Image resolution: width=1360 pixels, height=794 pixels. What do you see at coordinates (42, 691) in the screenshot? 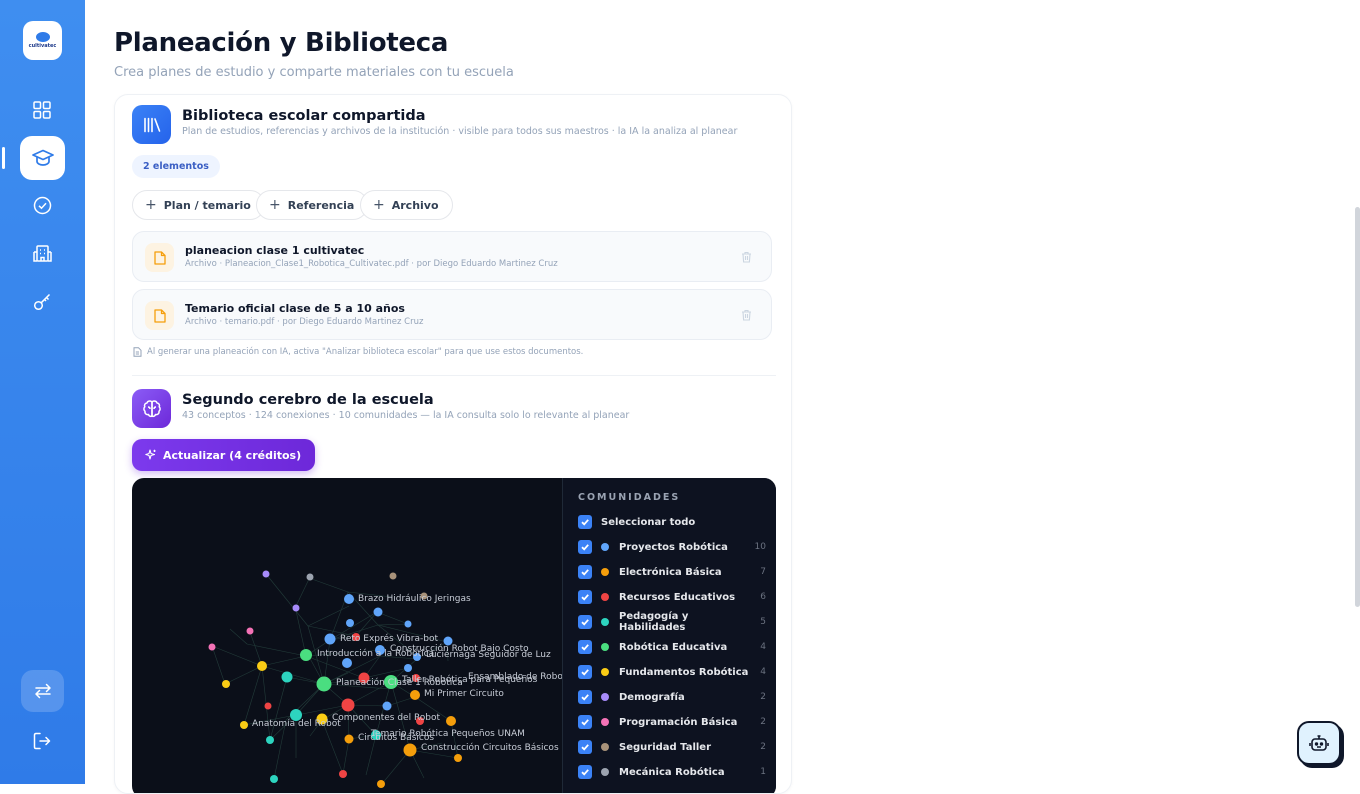
I see `switch-arrows-icon` at bounding box center [42, 691].